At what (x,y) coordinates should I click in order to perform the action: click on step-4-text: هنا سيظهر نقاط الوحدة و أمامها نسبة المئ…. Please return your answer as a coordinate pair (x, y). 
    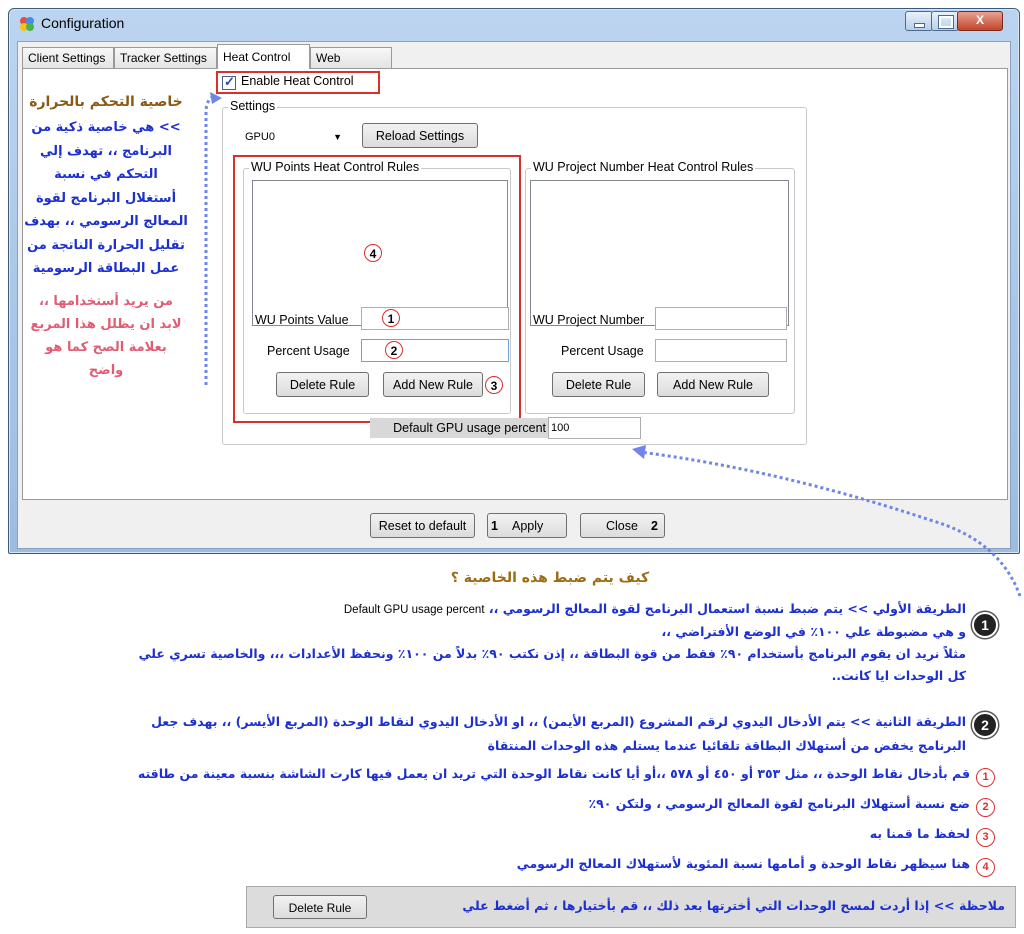
    Looking at the image, I should click on (743, 863).